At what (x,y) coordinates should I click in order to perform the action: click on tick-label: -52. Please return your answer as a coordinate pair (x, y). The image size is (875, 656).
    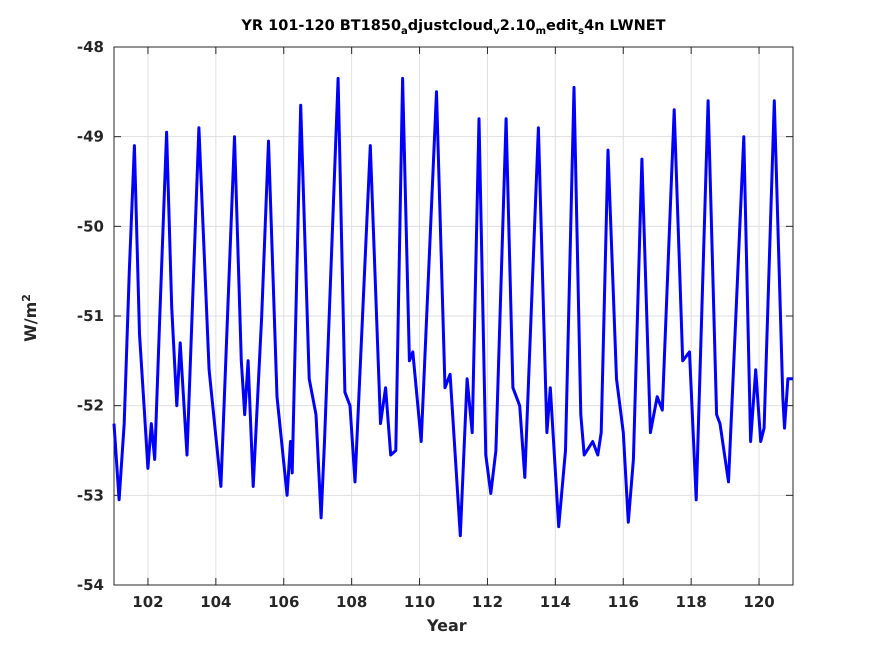
    Looking at the image, I should click on (90, 405).